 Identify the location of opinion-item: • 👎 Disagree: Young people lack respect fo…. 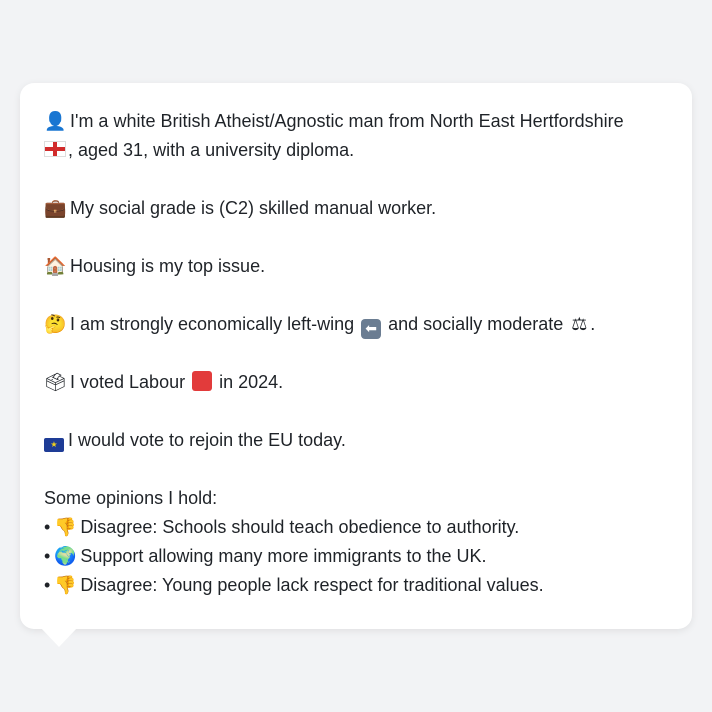
(356, 585).